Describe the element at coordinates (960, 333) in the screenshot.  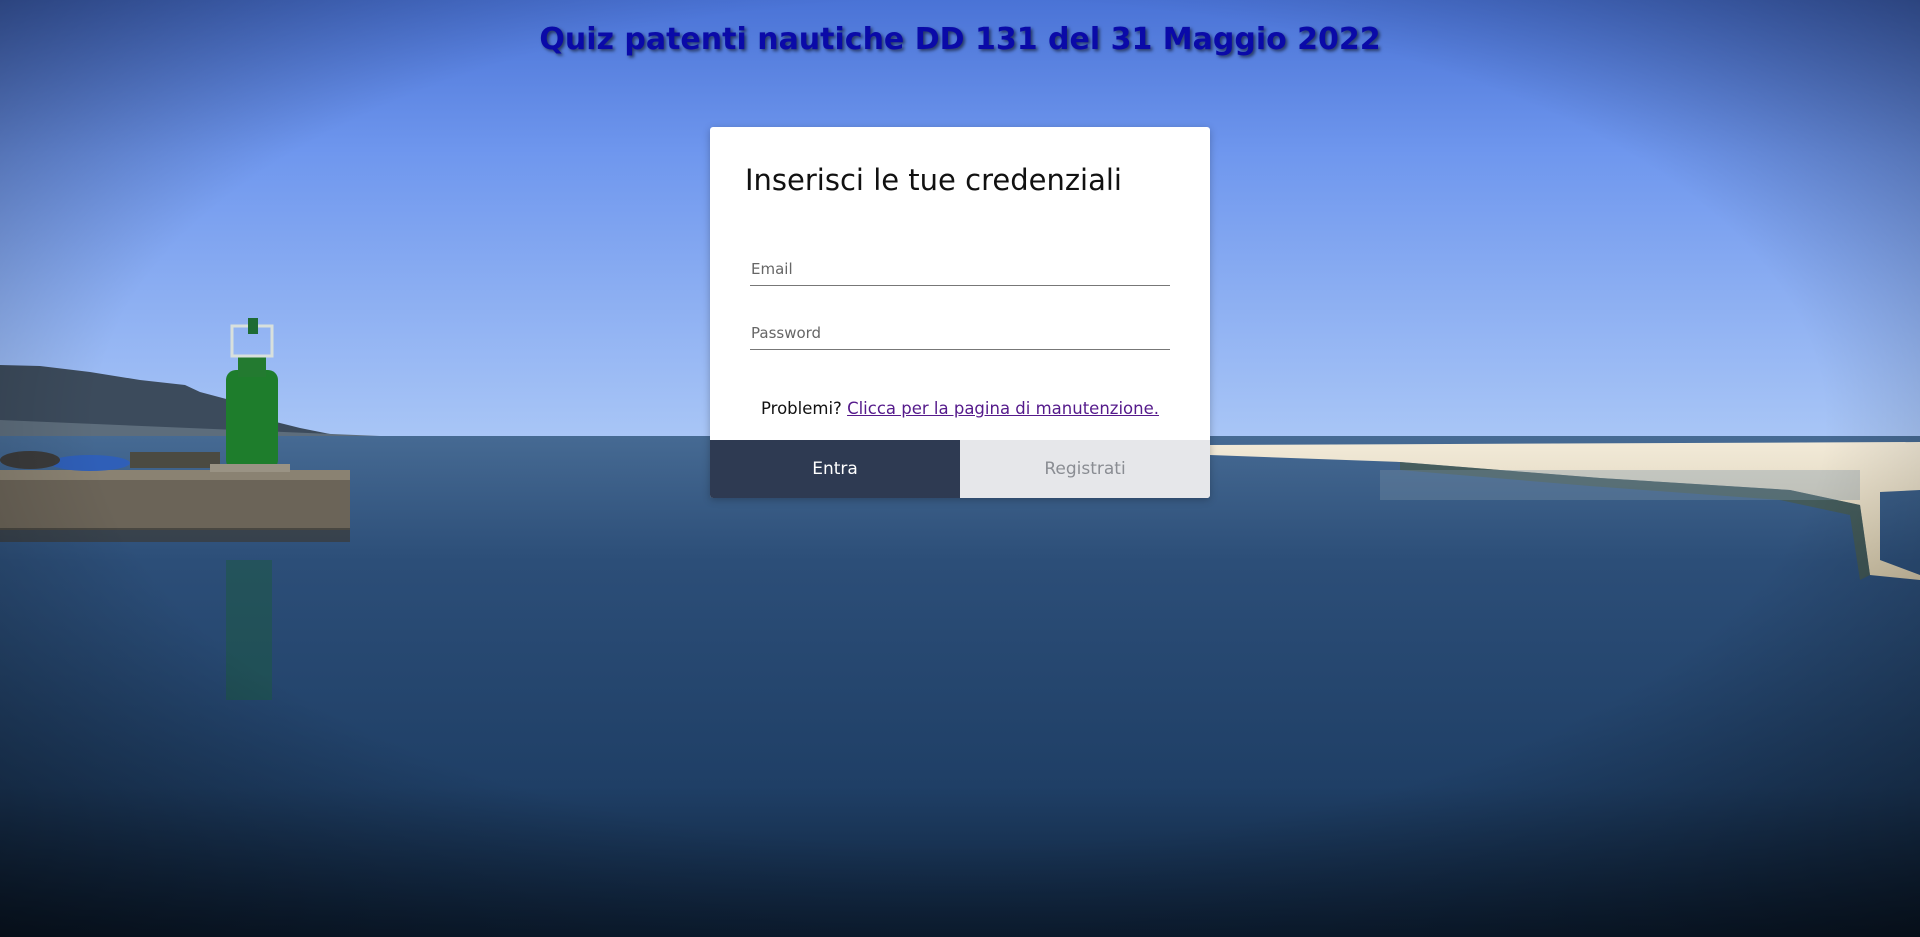
I see `password-field` at that location.